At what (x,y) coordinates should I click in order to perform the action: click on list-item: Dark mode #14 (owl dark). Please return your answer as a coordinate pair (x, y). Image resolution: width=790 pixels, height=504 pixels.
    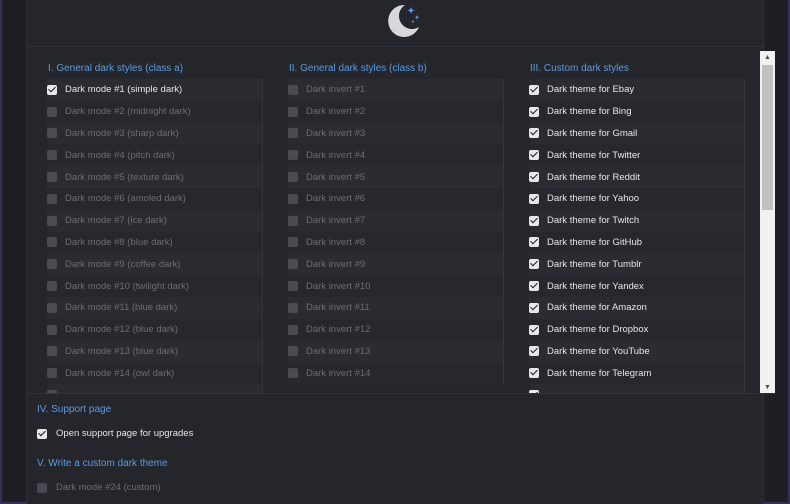
    Looking at the image, I should click on (155, 373).